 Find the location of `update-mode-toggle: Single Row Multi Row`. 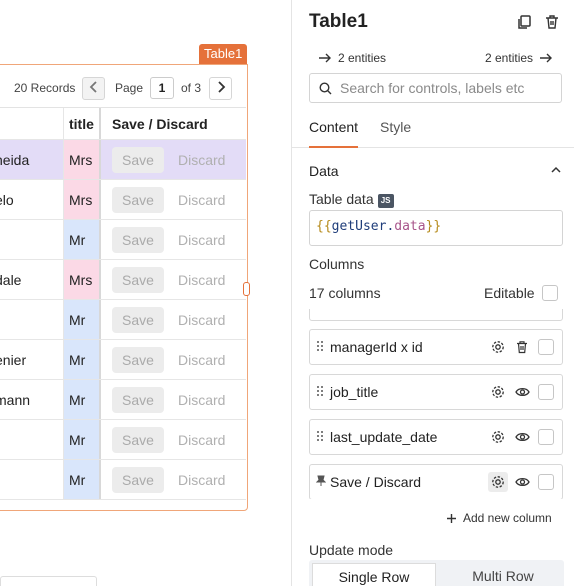

update-mode-toggle: Single Row Multi Row is located at coordinates (436, 573).